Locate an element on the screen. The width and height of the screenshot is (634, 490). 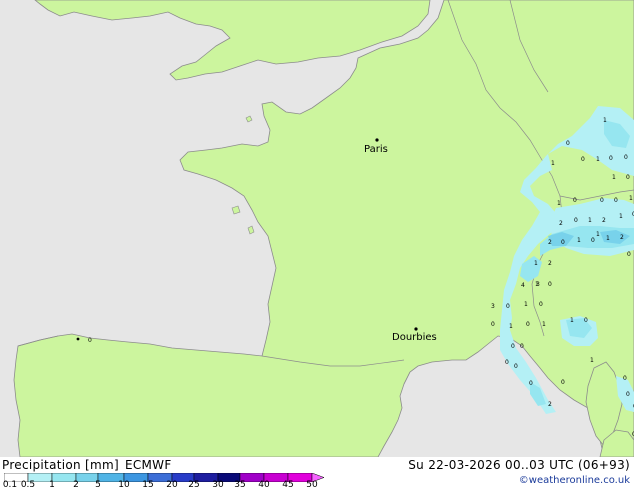
scale-tick-label: 20 is located at coordinates (172, 485).